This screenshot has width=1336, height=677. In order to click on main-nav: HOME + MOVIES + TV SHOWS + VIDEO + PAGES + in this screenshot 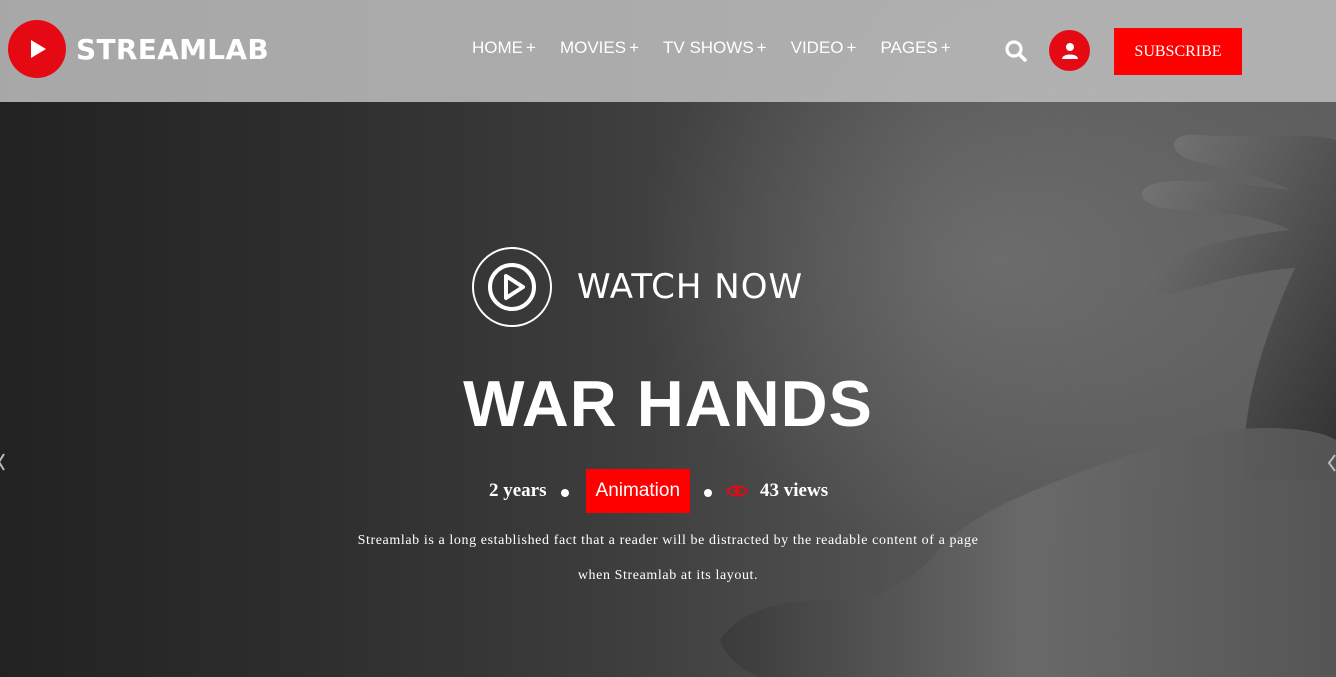, I will do `click(723, 51)`.